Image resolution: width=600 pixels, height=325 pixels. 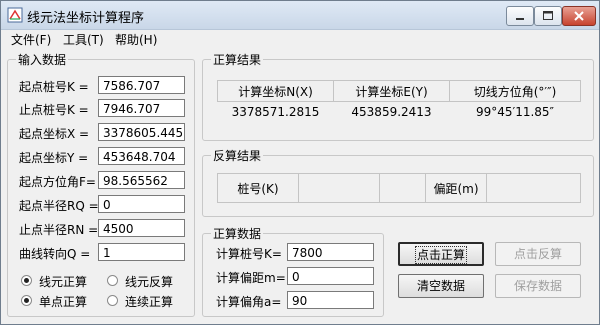 I want to click on end-station-label: 止点桩号K =, so click(x=54, y=110).